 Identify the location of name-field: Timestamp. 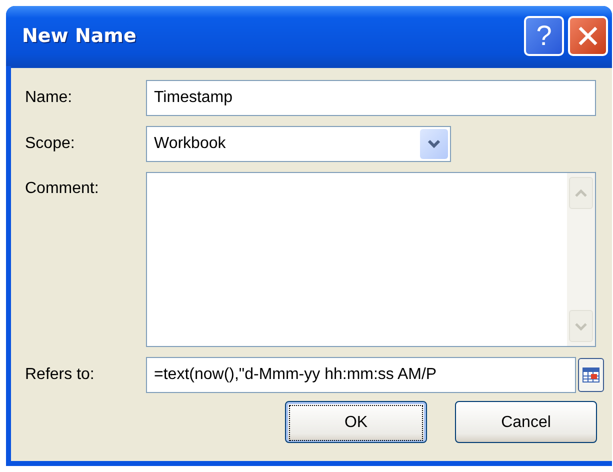
(371, 98).